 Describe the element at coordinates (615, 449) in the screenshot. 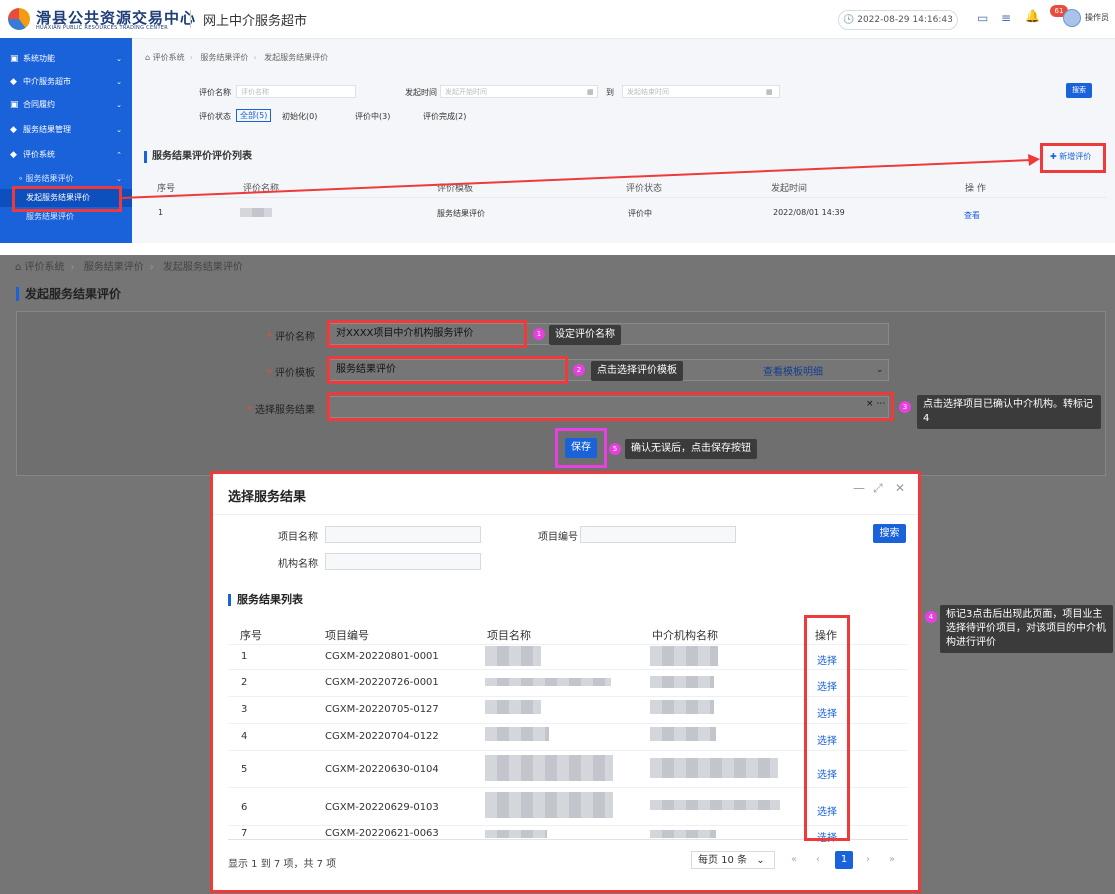

I see `marker-5: 5` at that location.